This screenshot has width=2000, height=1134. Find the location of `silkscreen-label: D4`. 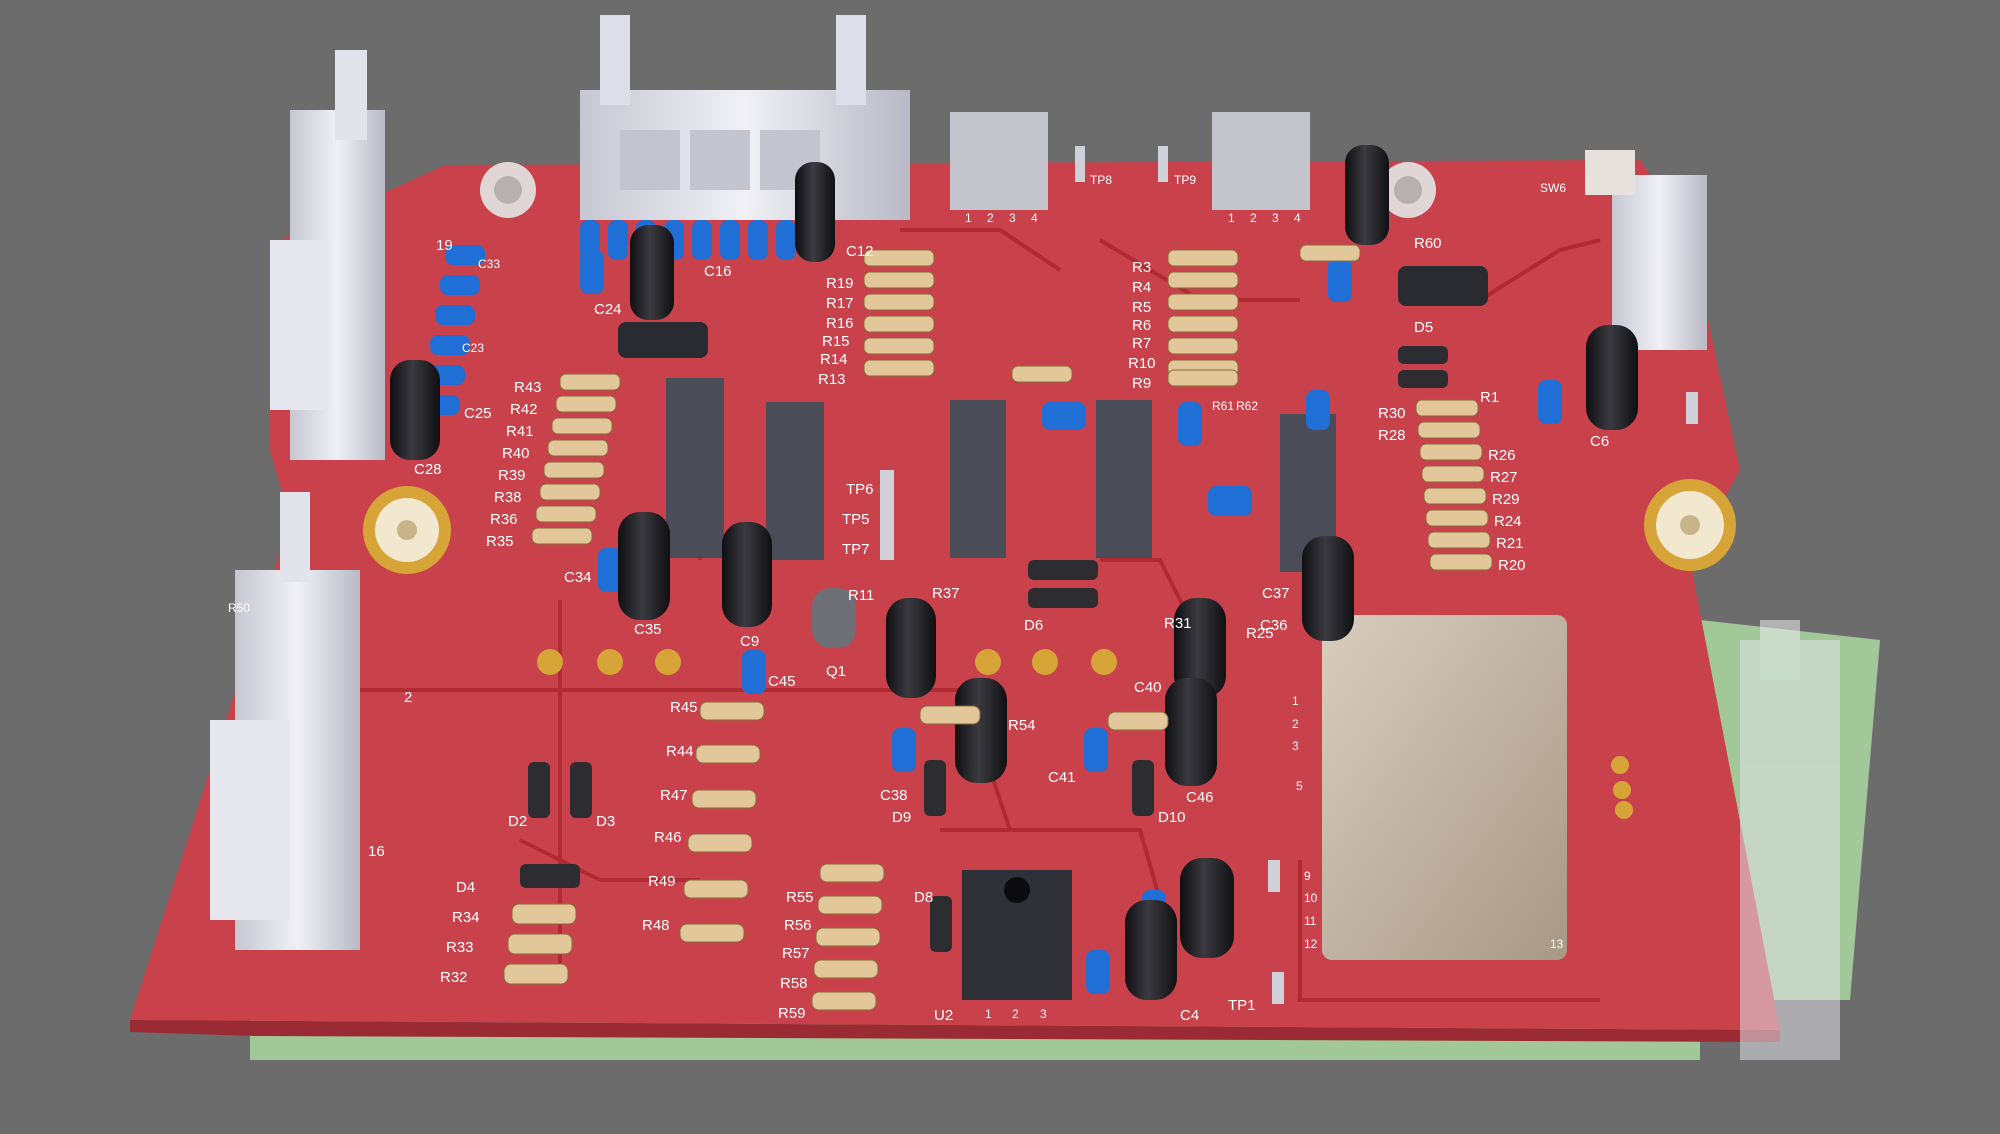

silkscreen-label: D4 is located at coordinates (465, 887).